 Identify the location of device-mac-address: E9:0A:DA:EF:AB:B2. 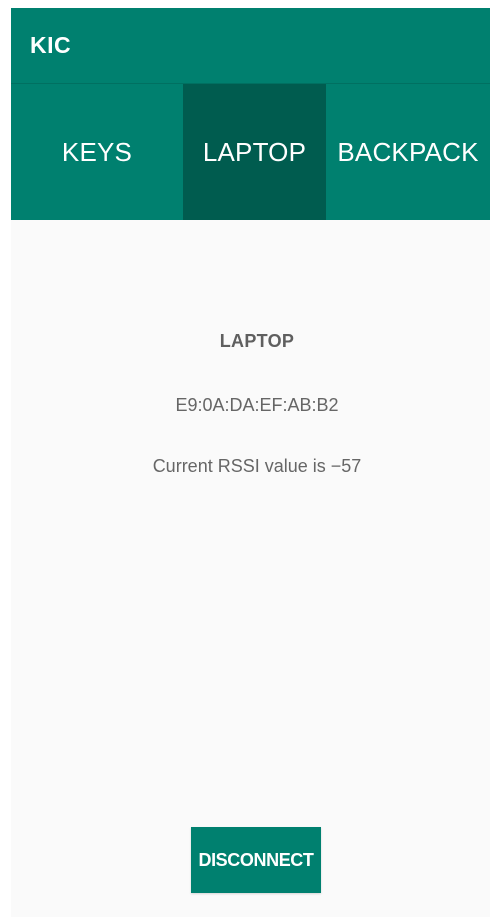
(257, 405).